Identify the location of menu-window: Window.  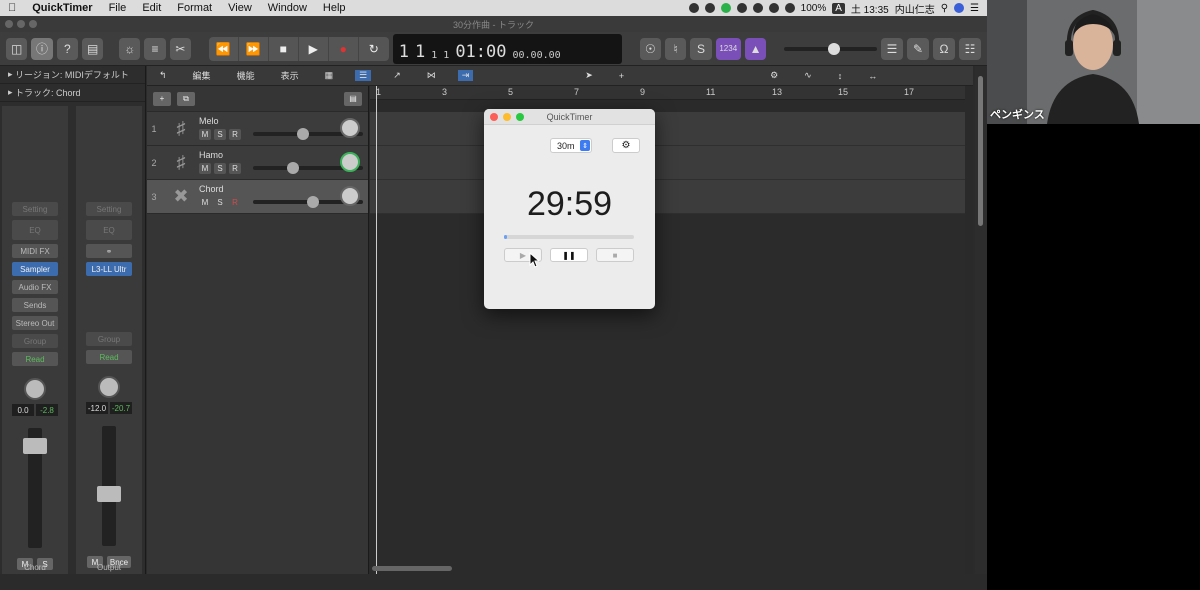
(287, 8).